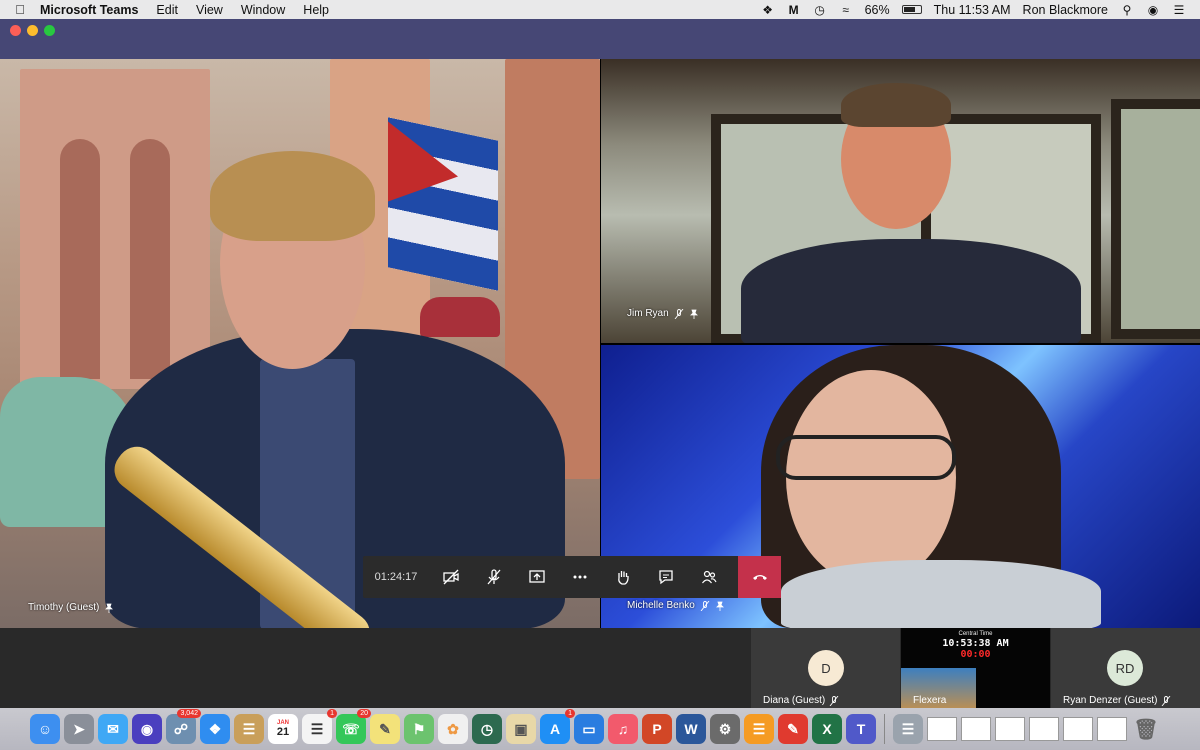  I want to click on dock-separator, so click(884, 729).